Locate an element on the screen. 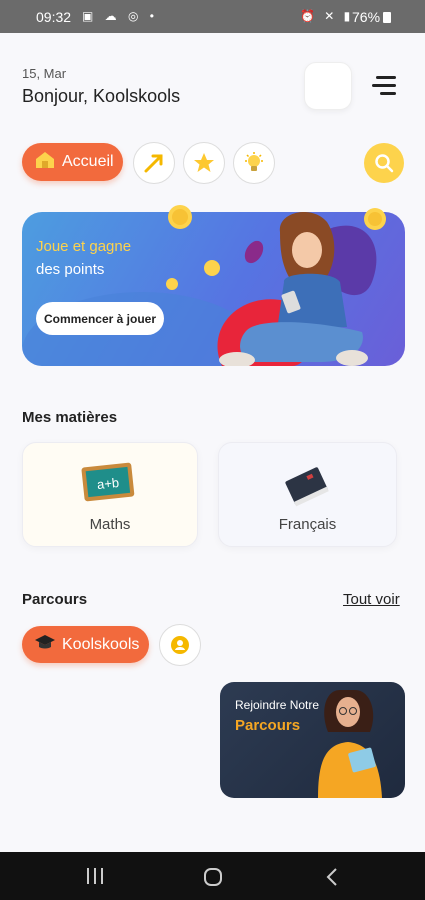 The image size is (425, 900). battery-indicator: 76% is located at coordinates (372, 17).